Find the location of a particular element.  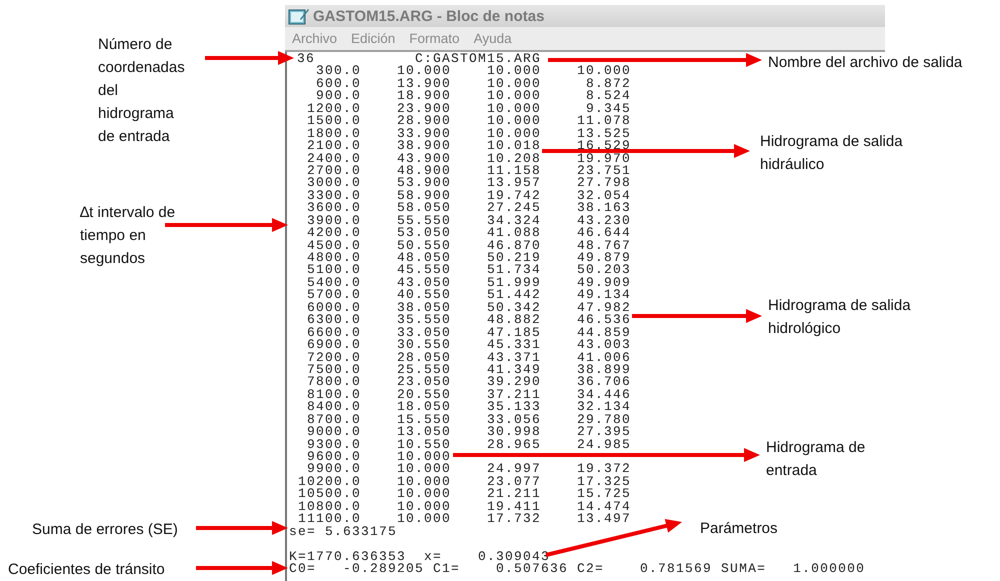

table-cell-text: 5100.0 is located at coordinates (333, 270).